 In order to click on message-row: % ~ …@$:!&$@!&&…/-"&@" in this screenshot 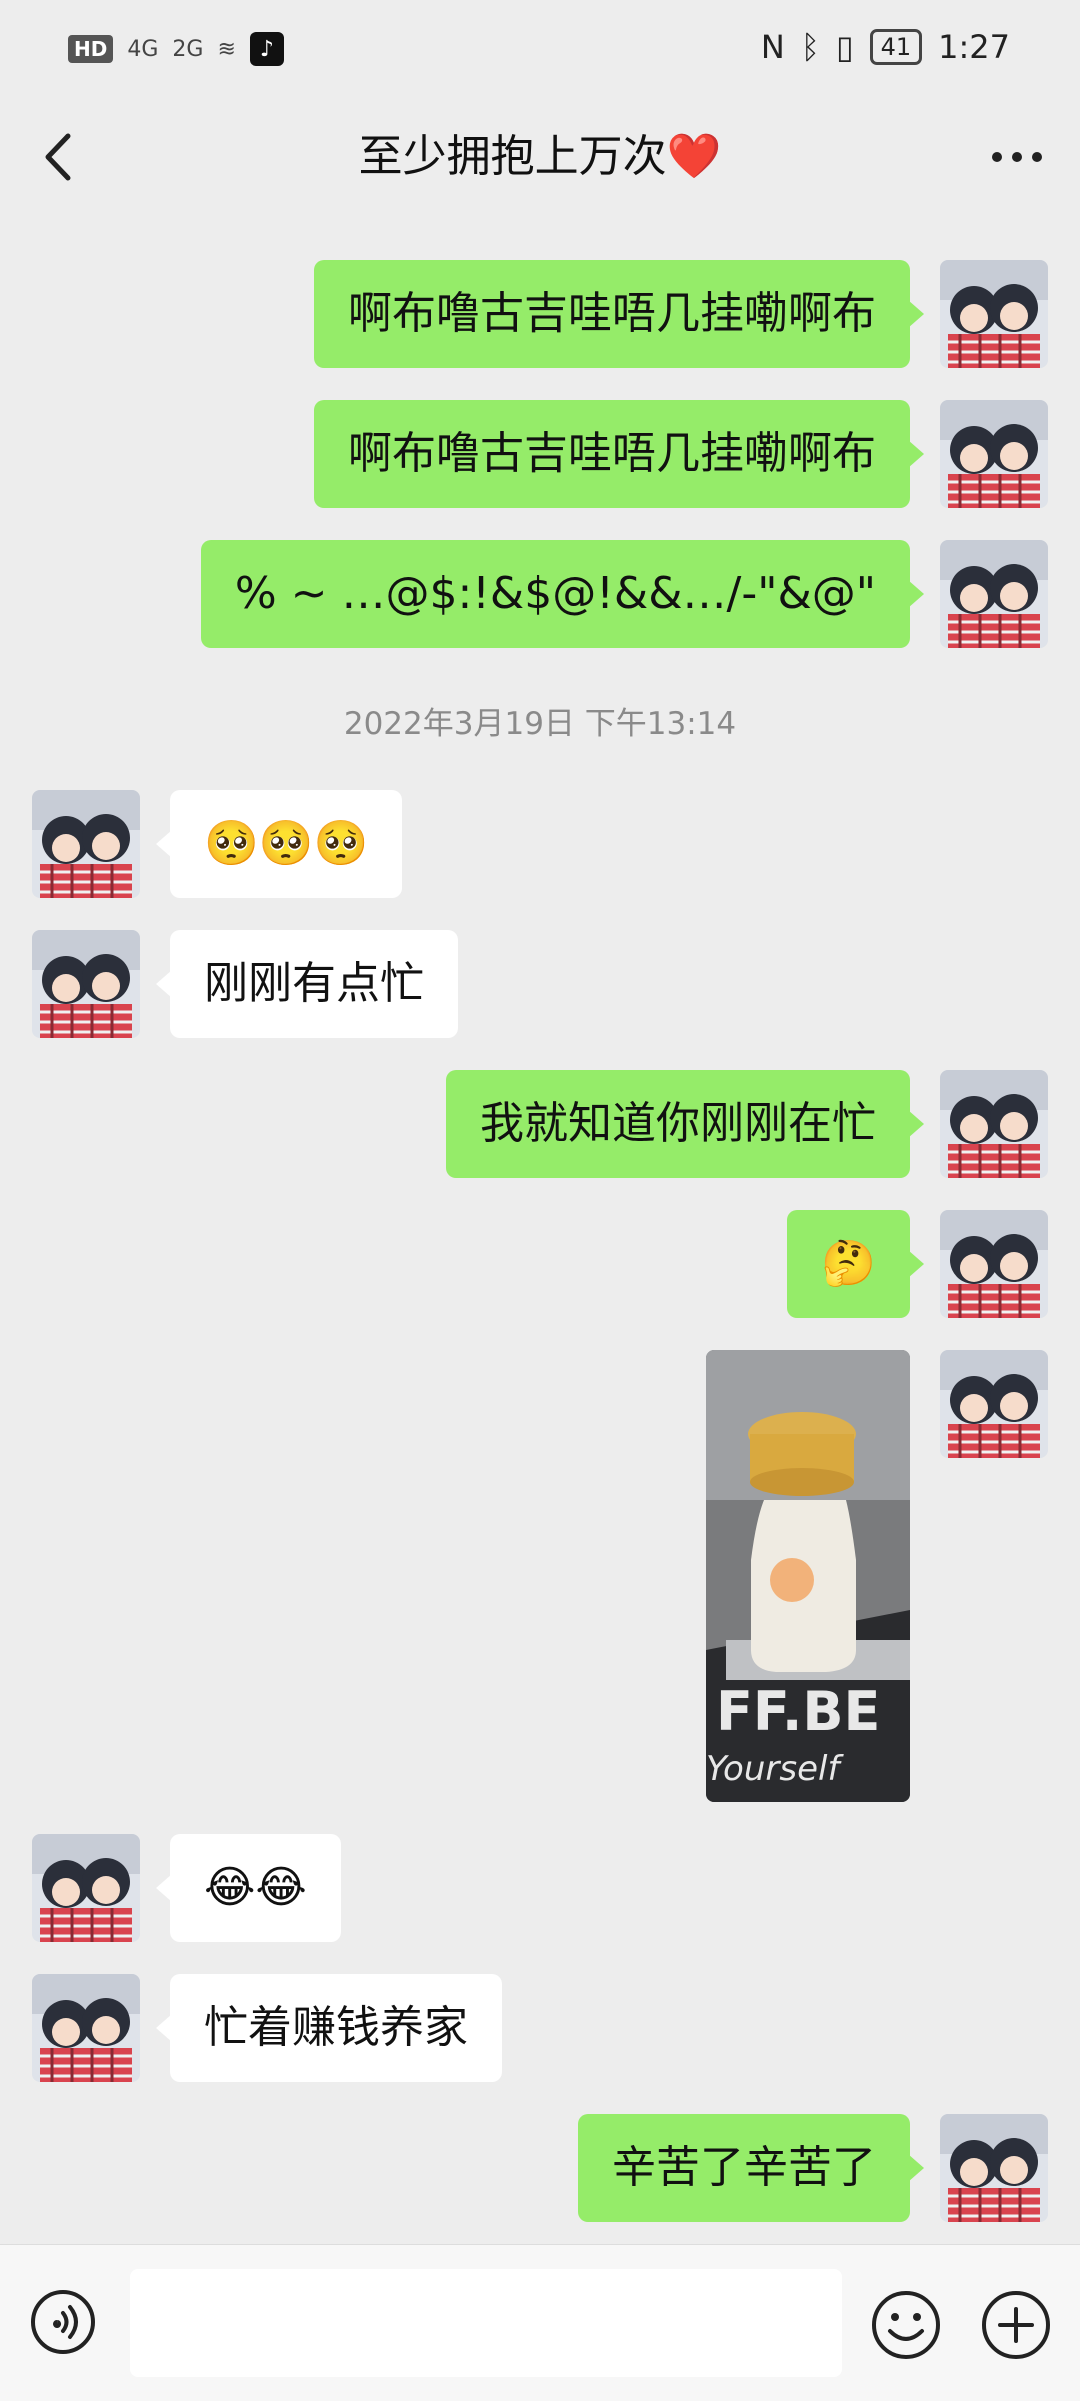, I will do `click(540, 594)`.